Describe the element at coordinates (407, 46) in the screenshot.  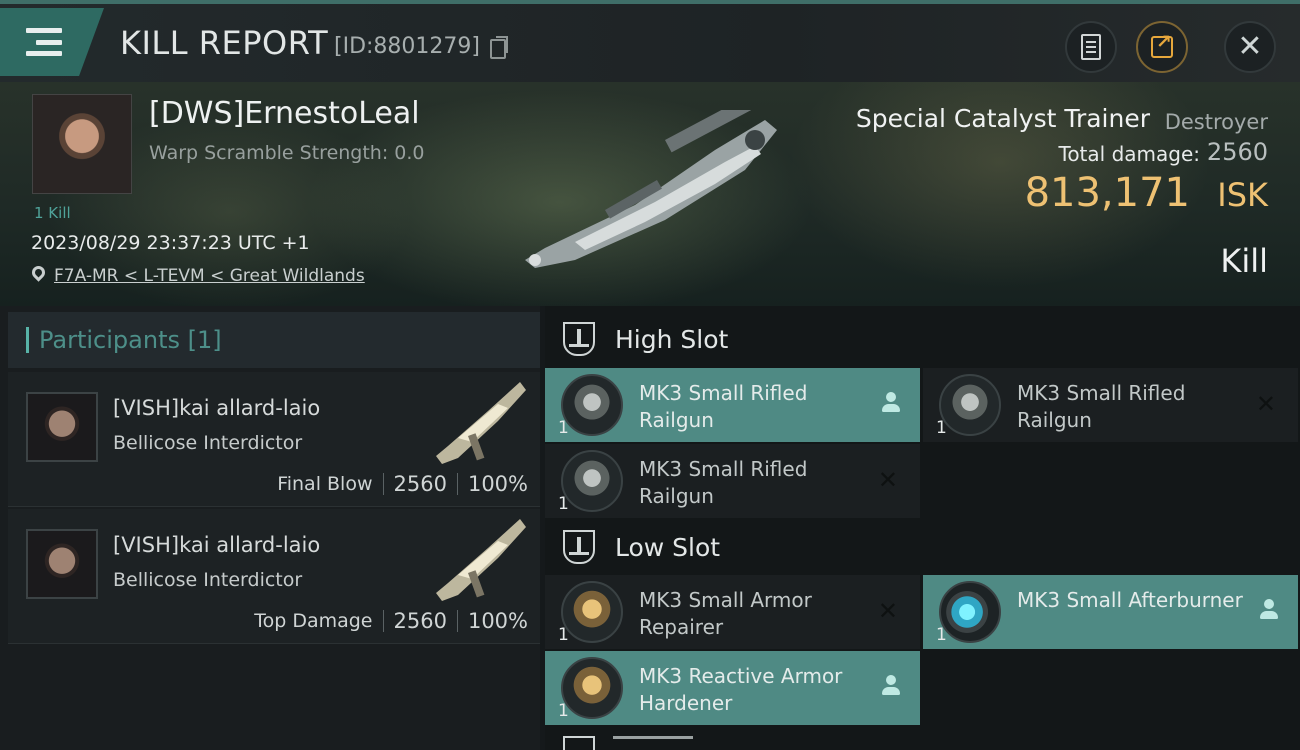
I see `report-id: [ID:8801279]` at that location.